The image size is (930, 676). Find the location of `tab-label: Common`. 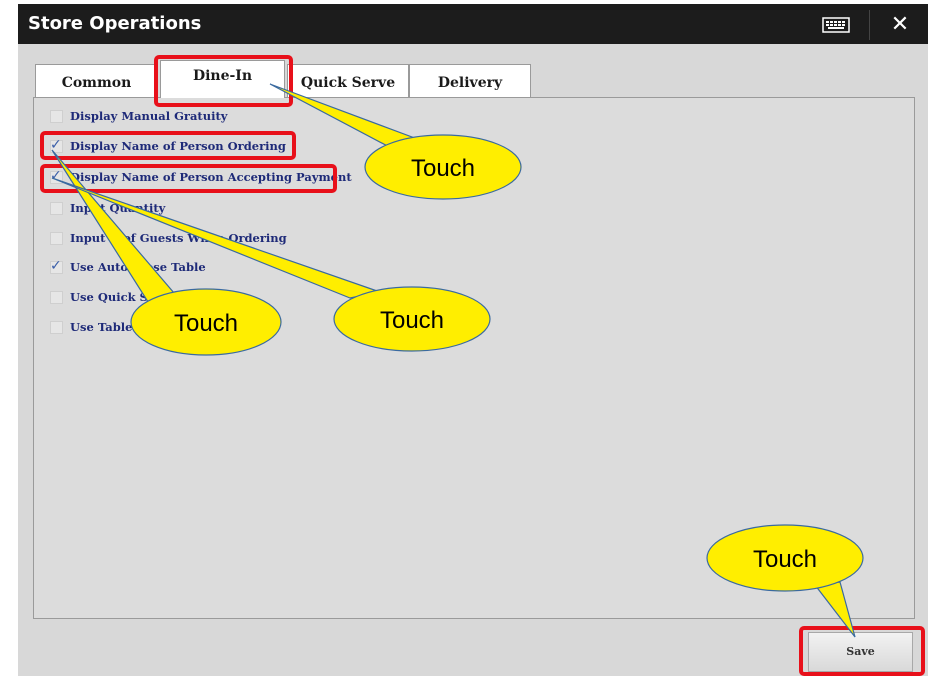

tab-label: Common is located at coordinates (96, 83).